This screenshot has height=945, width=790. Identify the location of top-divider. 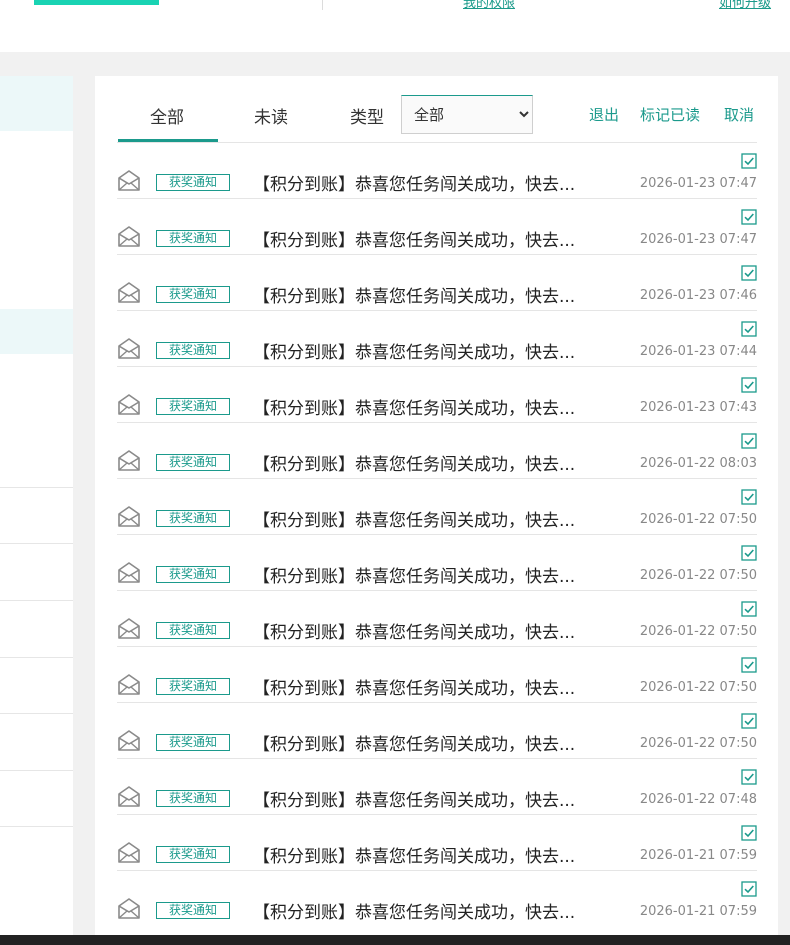
(322, 5).